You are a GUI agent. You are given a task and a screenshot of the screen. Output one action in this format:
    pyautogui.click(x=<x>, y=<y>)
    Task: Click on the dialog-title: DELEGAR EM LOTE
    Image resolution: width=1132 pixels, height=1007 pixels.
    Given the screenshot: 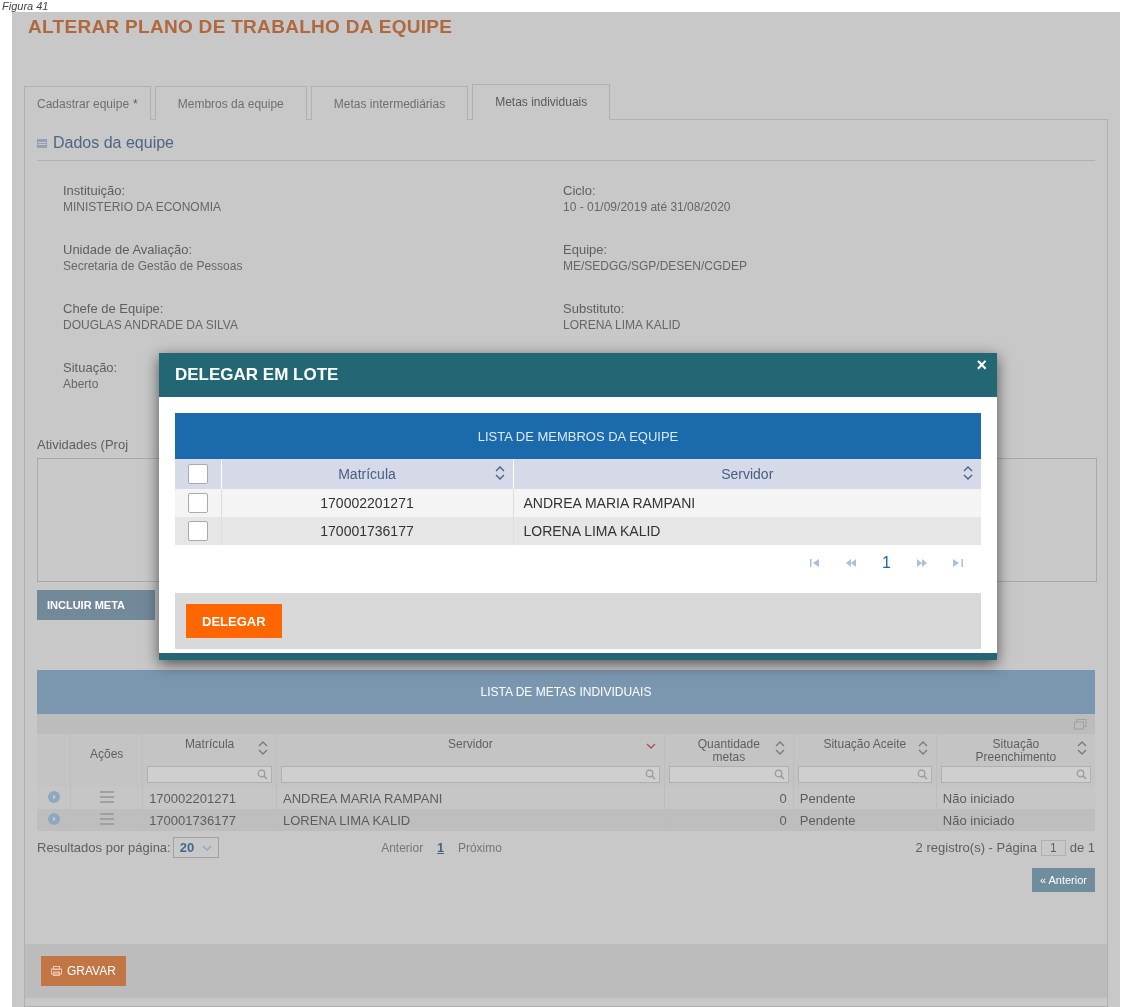 What is the action you would take?
    pyautogui.click(x=257, y=375)
    